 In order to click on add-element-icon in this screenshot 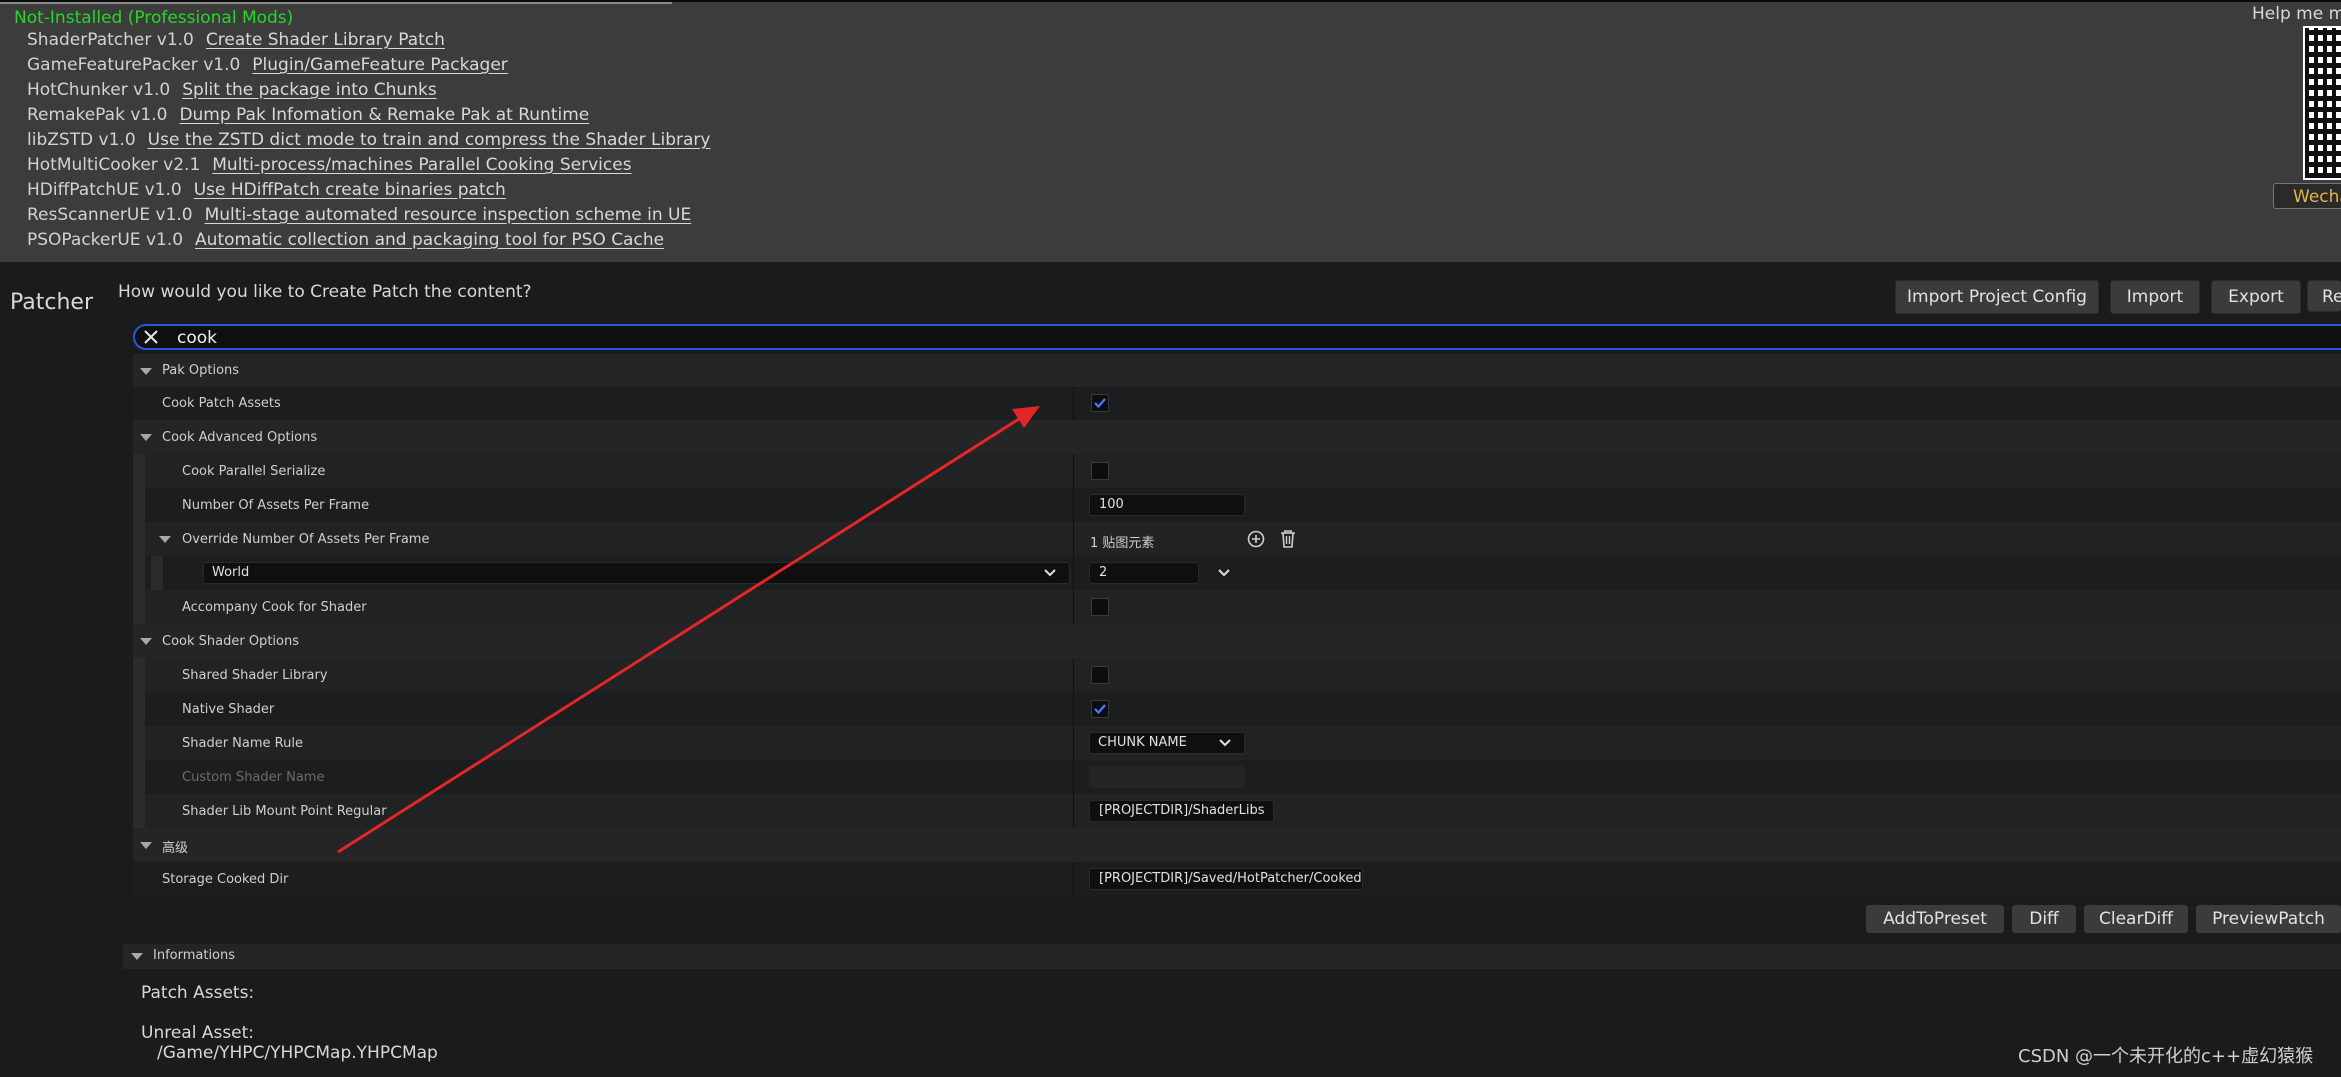, I will do `click(1256, 539)`.